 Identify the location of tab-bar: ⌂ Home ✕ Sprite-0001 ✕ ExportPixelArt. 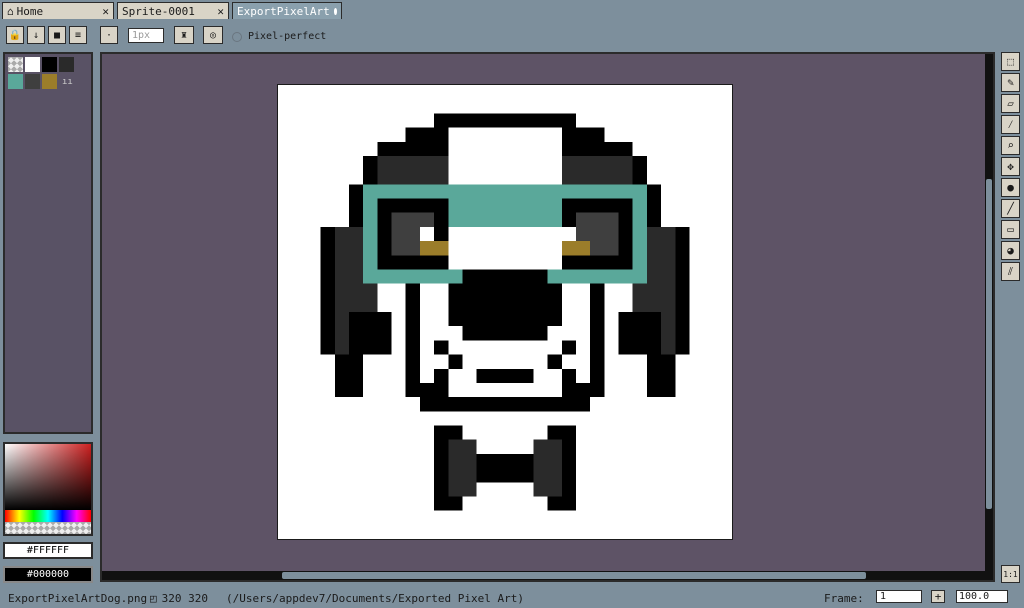
(512, 10).